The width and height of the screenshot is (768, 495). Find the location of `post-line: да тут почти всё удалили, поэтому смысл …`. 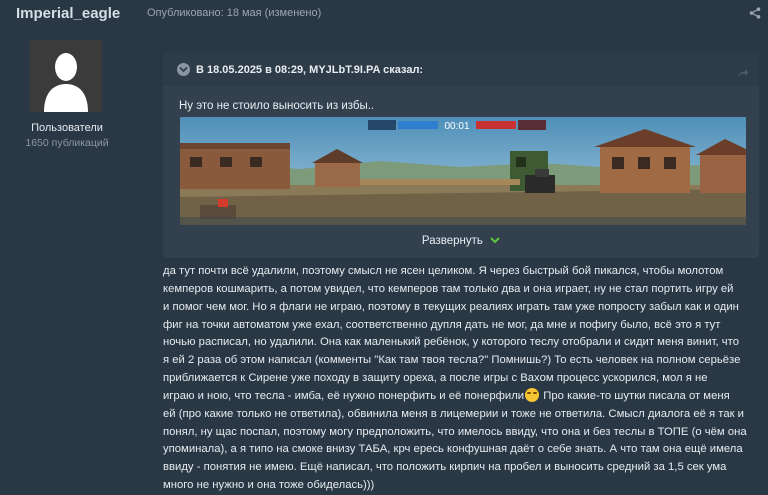

post-line: да тут почти всё удалили, поэтому смысл … is located at coordinates (443, 271).